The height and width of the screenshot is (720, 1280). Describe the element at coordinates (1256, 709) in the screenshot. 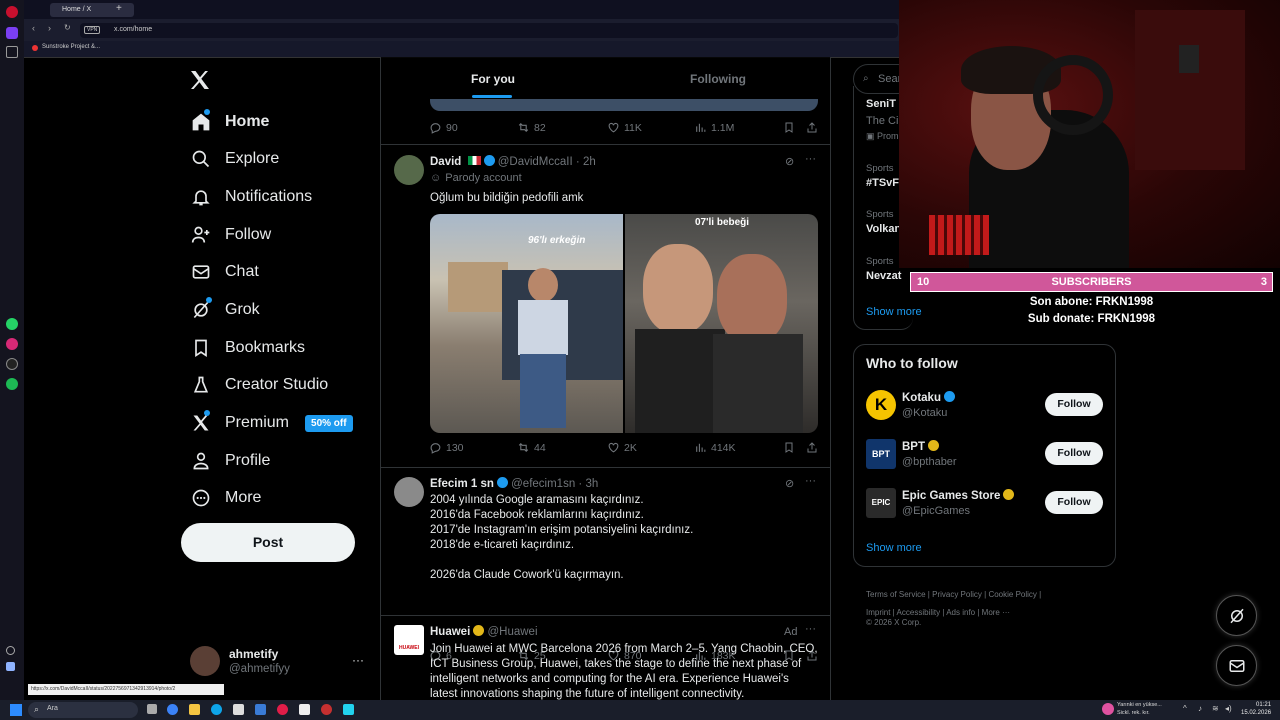

I see `clock: 01:21 15.02.2026` at that location.